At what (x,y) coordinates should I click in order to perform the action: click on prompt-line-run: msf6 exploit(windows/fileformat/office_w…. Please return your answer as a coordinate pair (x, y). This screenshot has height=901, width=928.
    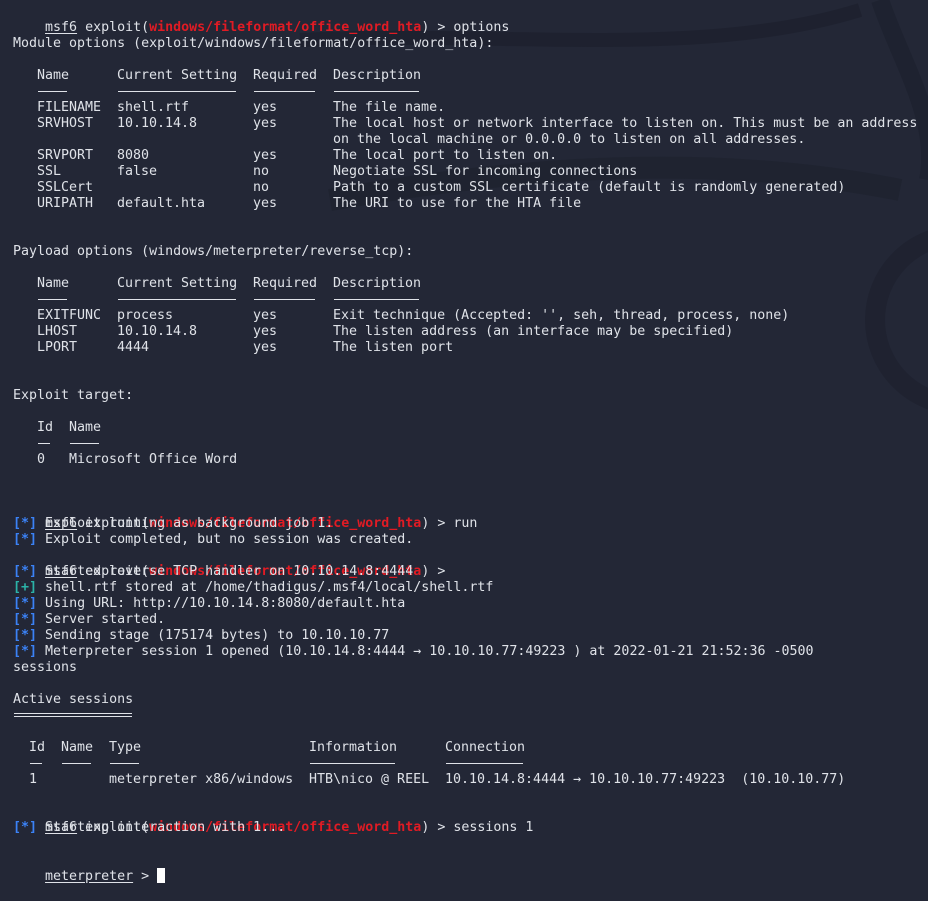
    Looking at the image, I should click on (261, 523).